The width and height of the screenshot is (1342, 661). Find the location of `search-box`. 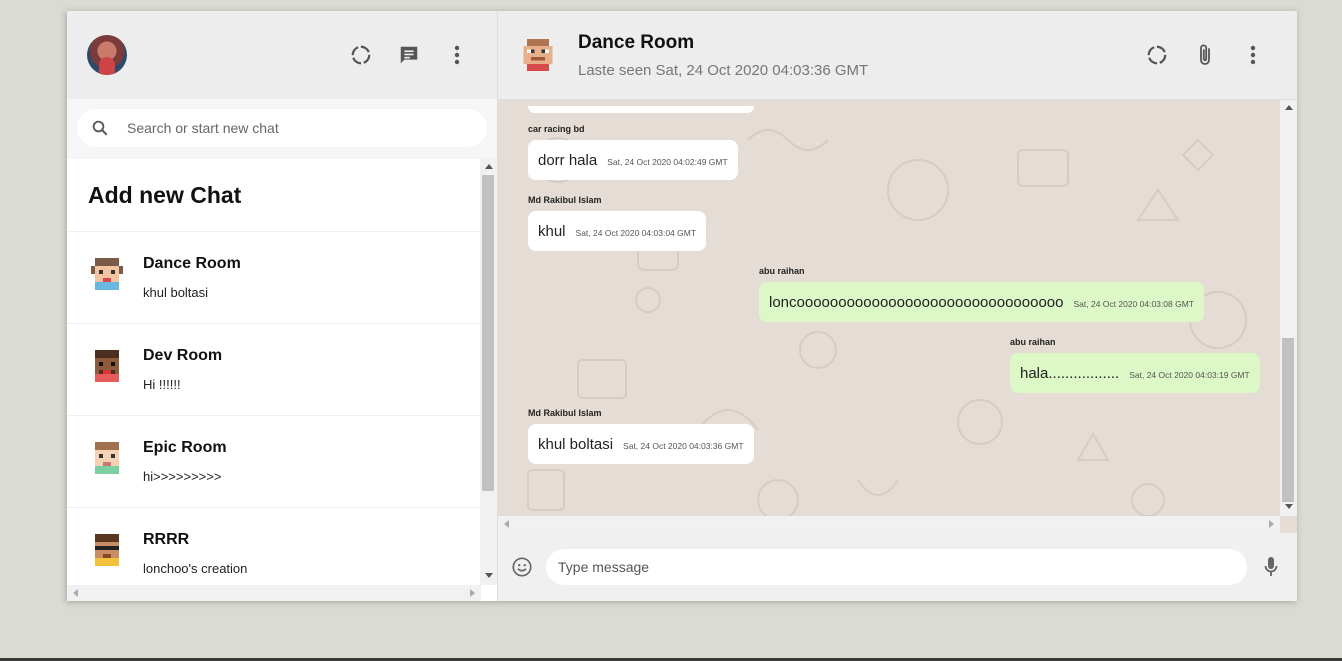

search-box is located at coordinates (282, 128).